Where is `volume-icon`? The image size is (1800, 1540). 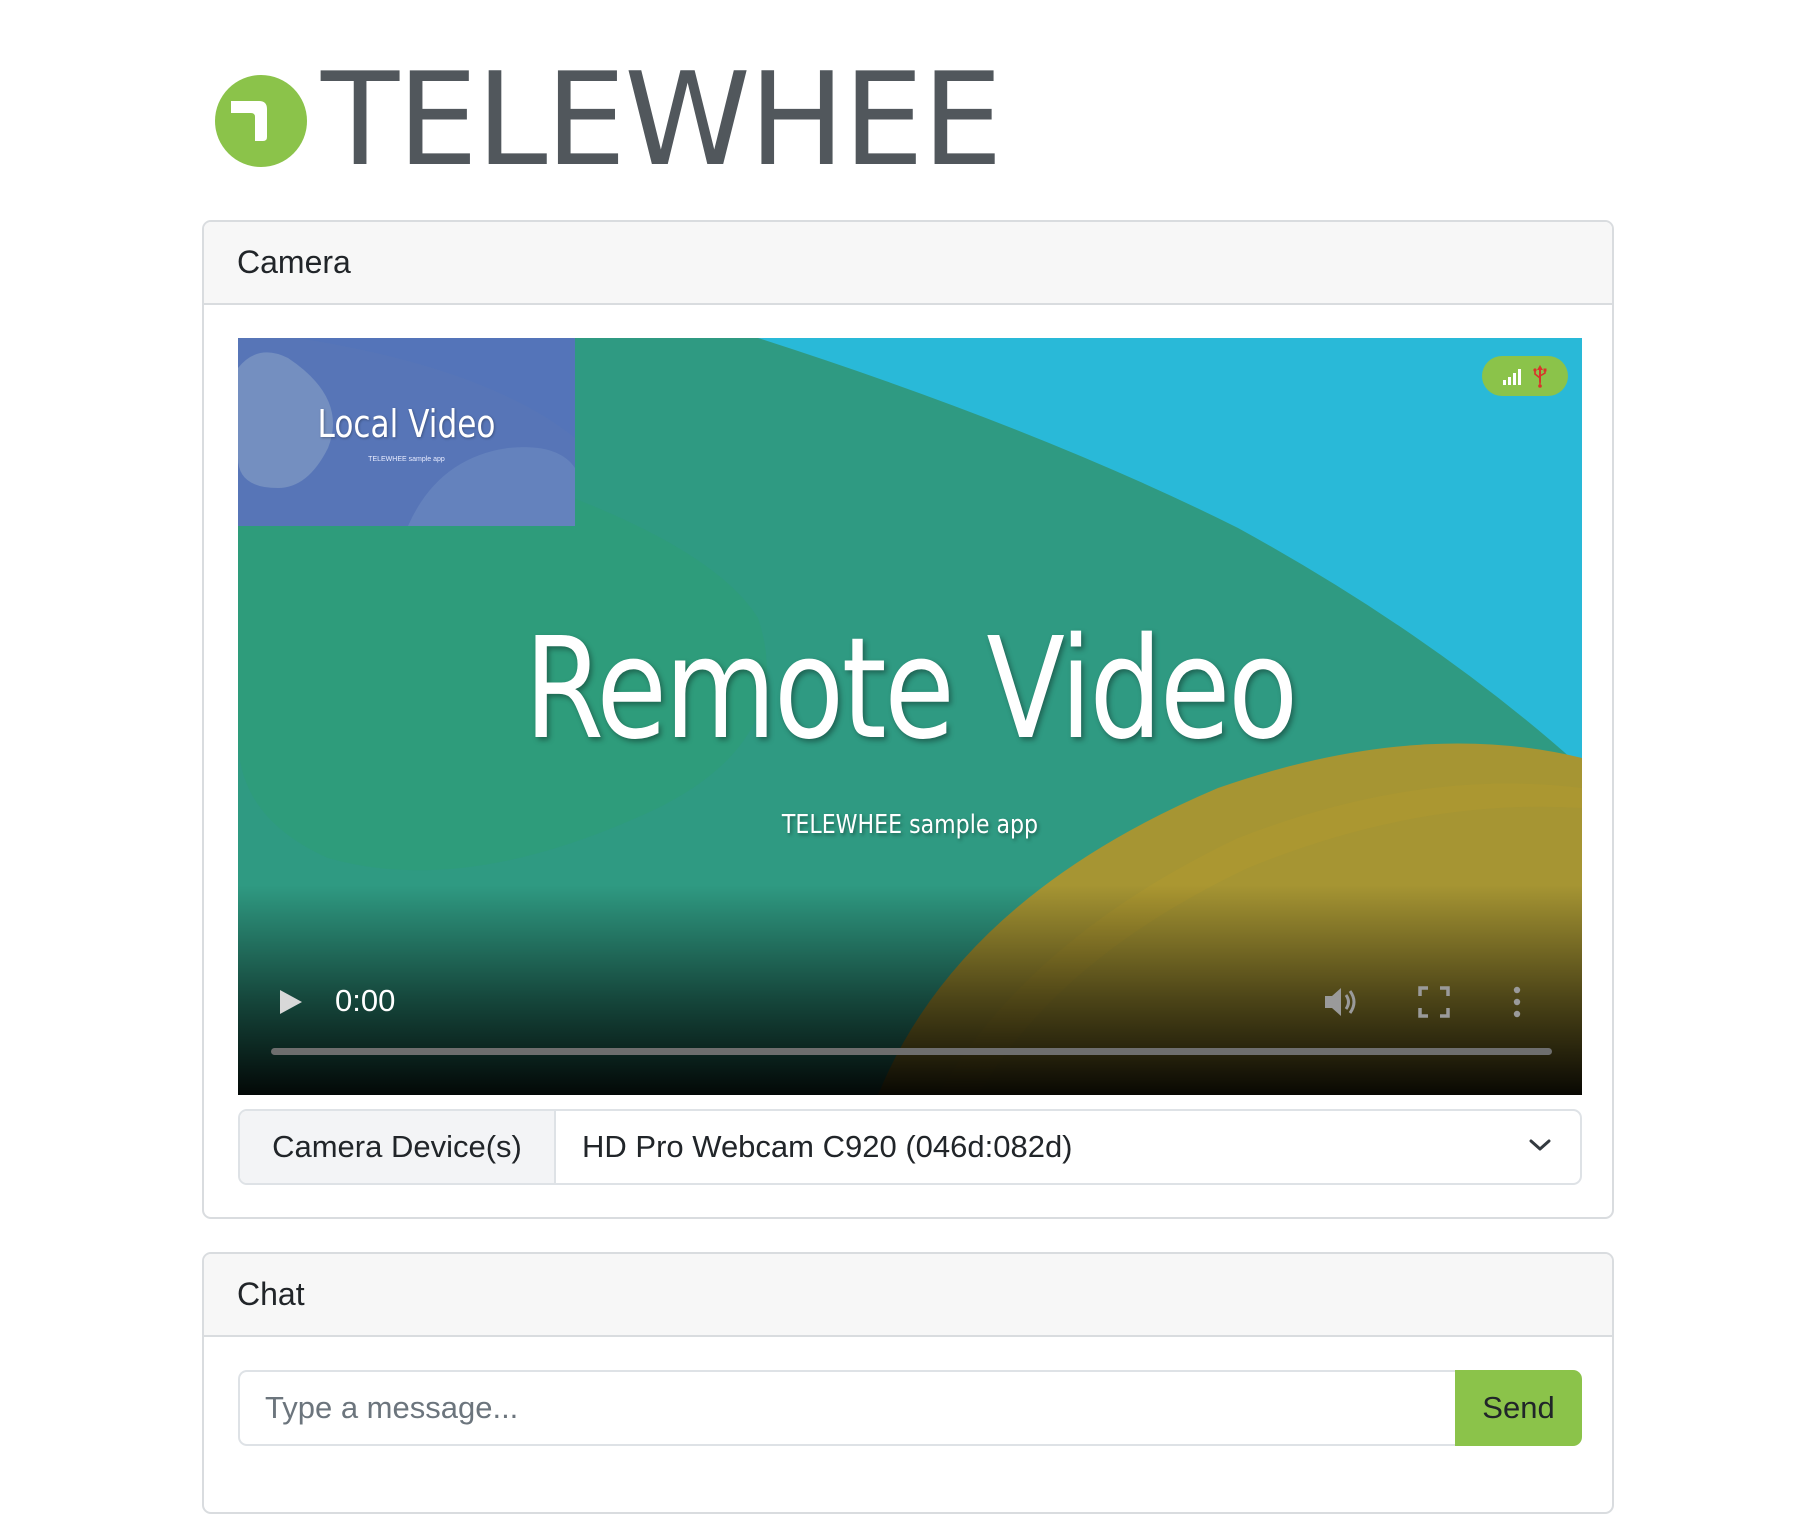 volume-icon is located at coordinates (1341, 1002).